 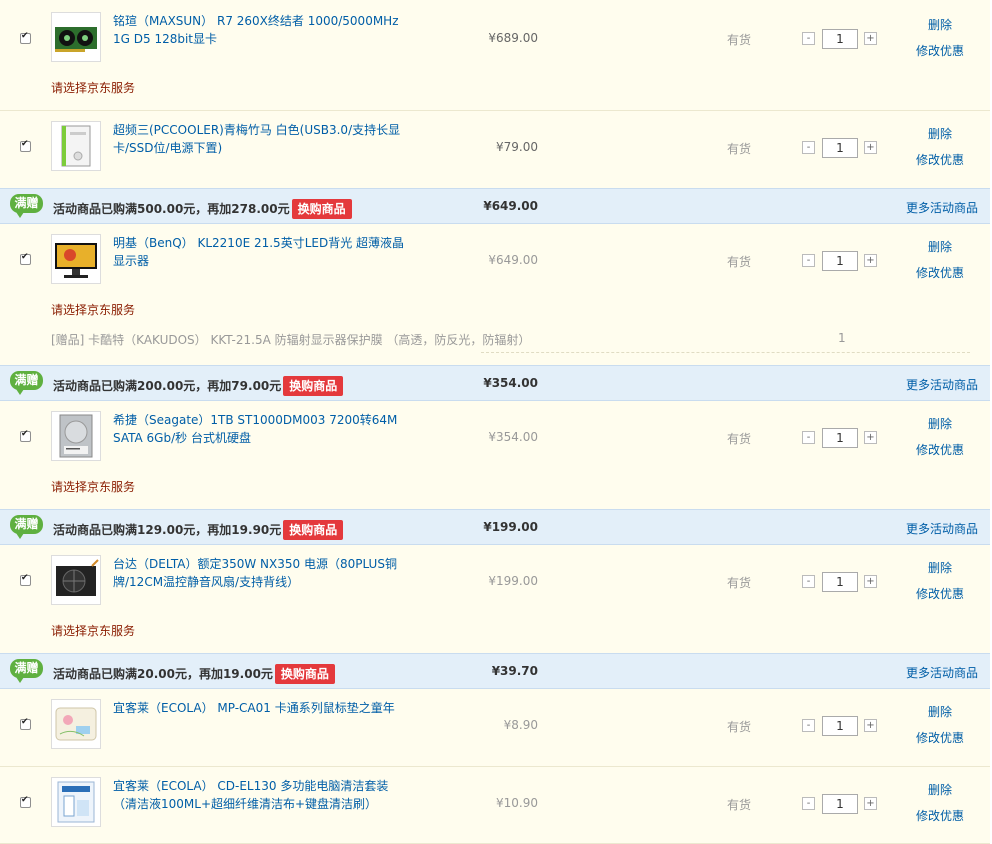 What do you see at coordinates (510, 383) in the screenshot?
I see `promo-total: ¥354.00` at bounding box center [510, 383].